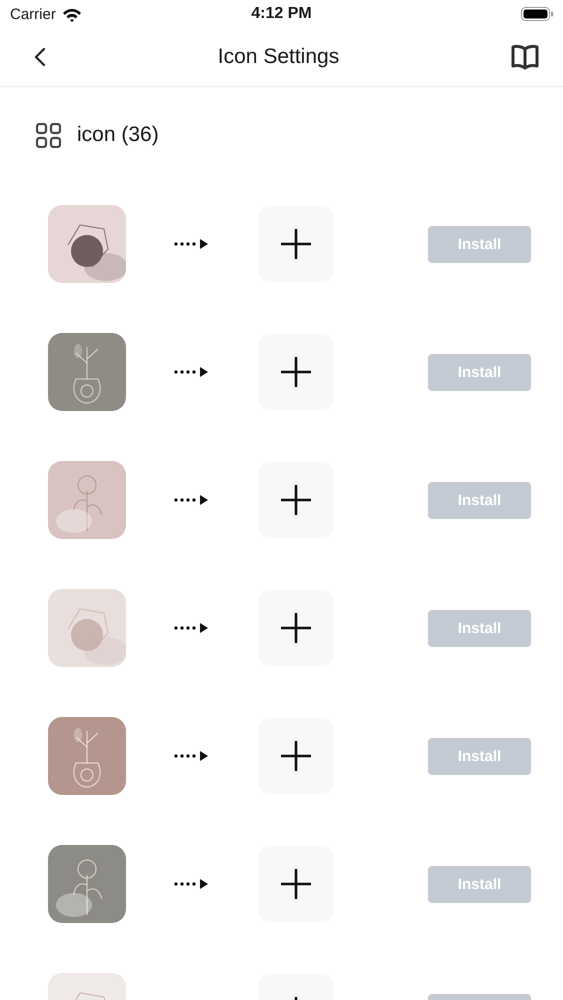 Image resolution: width=563 pixels, height=1000 pixels. What do you see at coordinates (281, 14) in the screenshot?
I see `status-time: 4:12 PM` at bounding box center [281, 14].